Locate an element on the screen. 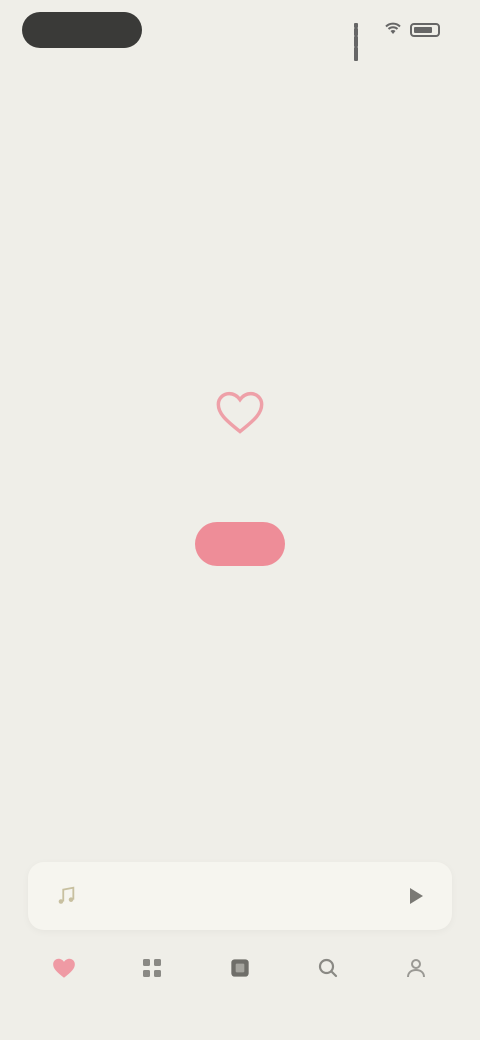 Image resolution: width=480 pixels, height=1040 pixels. signal-icon is located at coordinates (365, 42).